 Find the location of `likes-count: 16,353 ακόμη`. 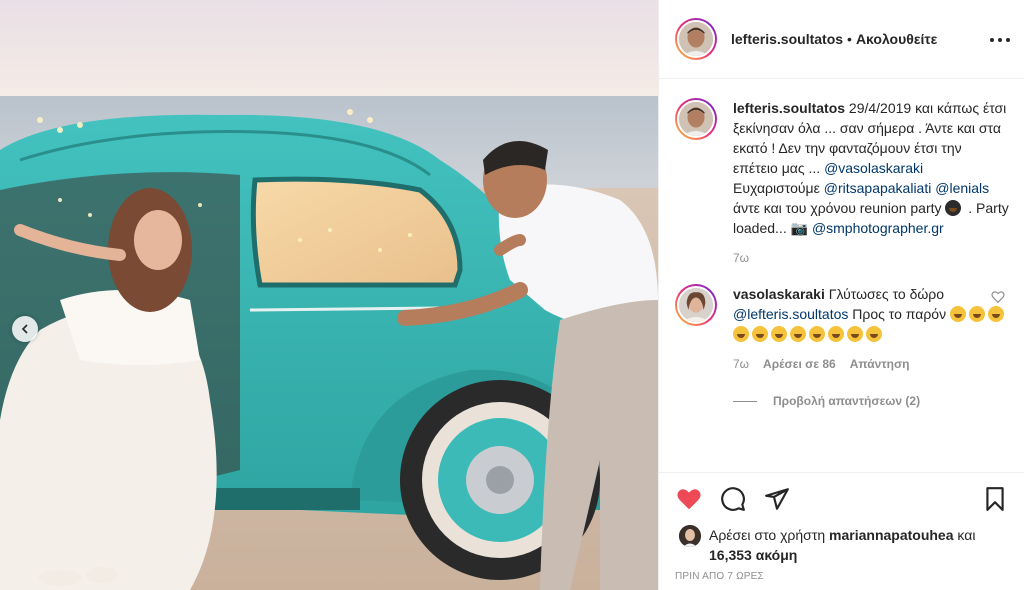

likes-count: 16,353 ακόμη is located at coordinates (753, 555).